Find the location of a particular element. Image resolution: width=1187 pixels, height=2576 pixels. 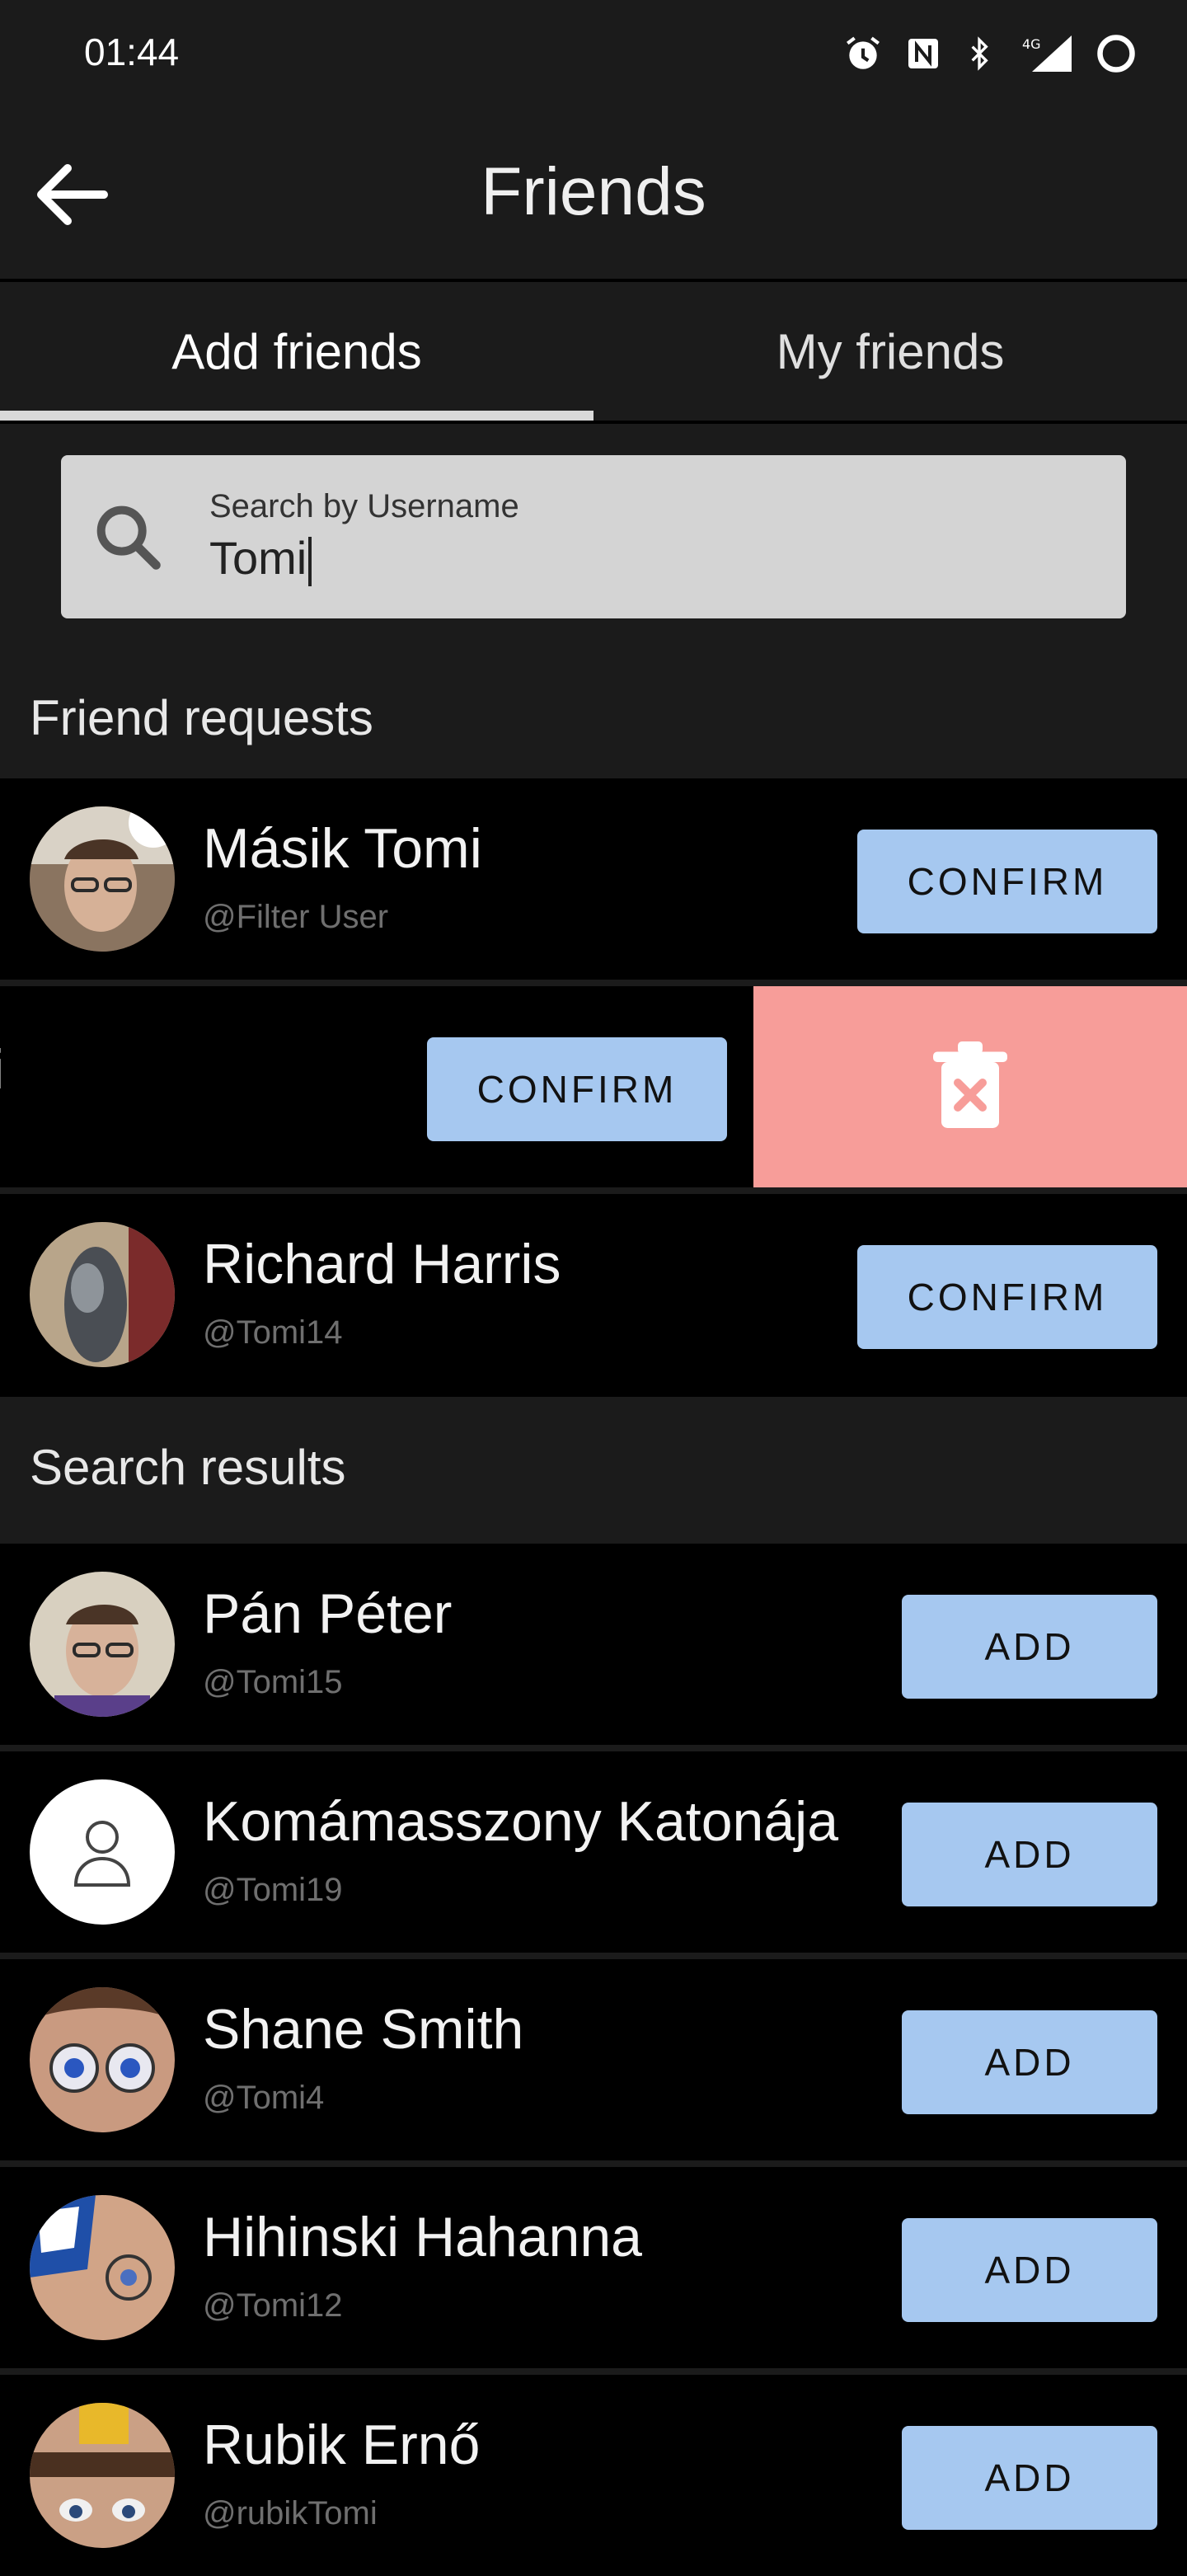

user-handle: @Tomi4 is located at coordinates (264, 2098).